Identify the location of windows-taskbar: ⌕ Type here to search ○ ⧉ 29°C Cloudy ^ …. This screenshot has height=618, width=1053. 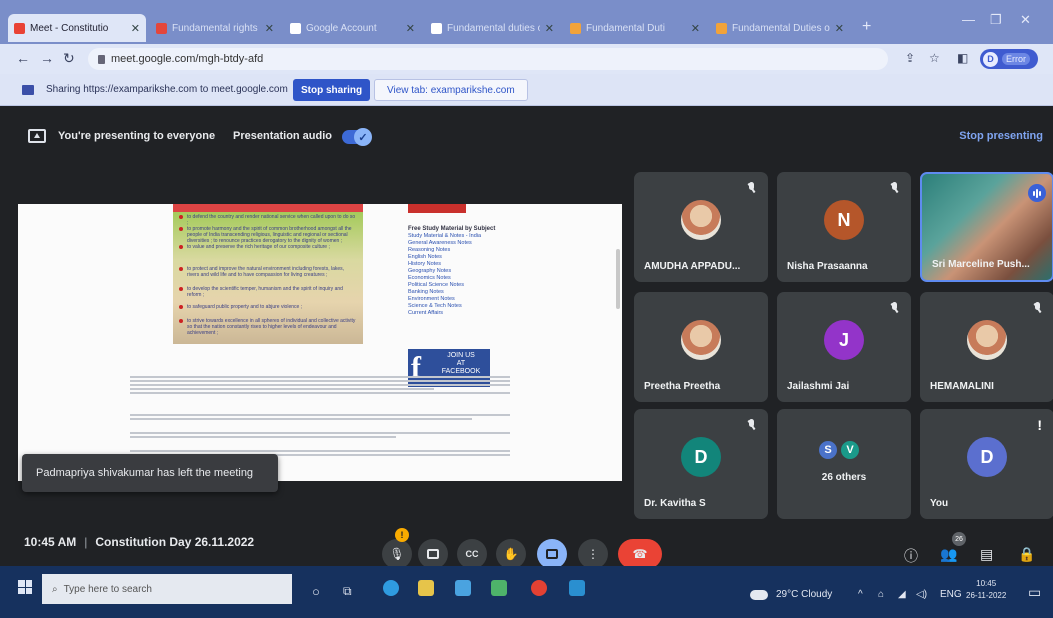
(526, 592).